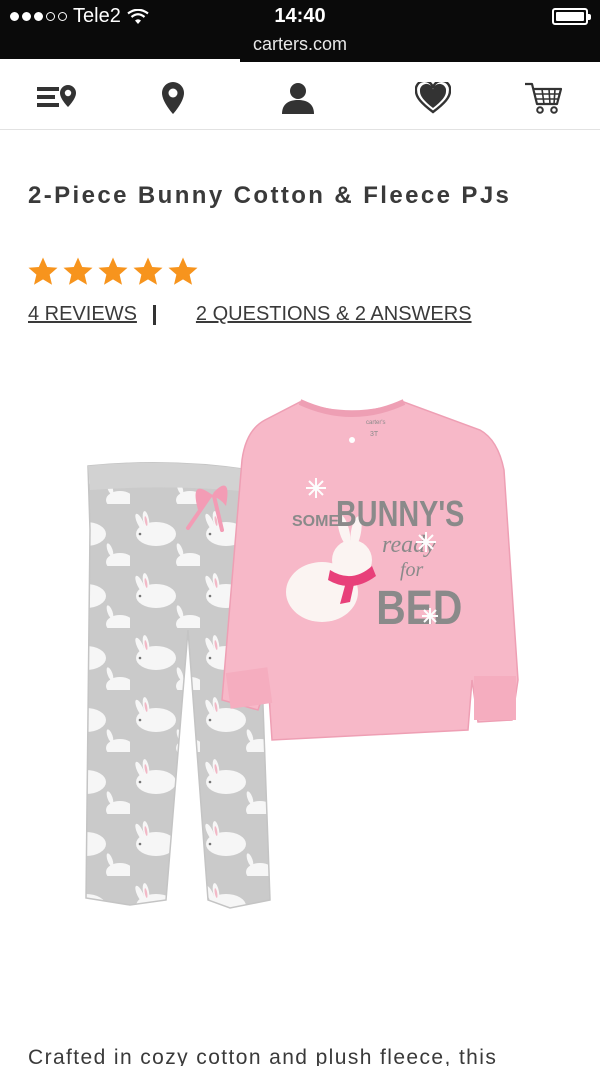  I want to click on review-links: 4 REVIEWS 2 QUESTIONS & 2 ANSWERS, so click(250, 314).